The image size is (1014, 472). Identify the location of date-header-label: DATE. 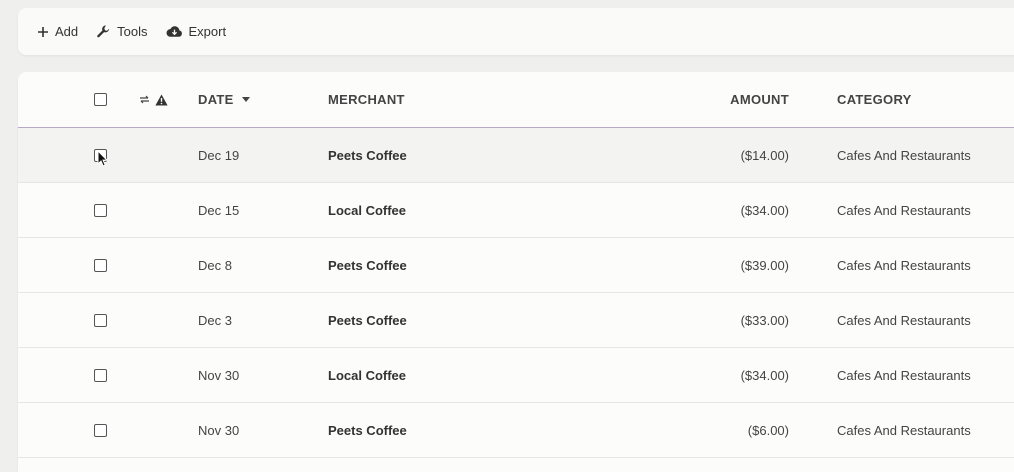
(216, 99).